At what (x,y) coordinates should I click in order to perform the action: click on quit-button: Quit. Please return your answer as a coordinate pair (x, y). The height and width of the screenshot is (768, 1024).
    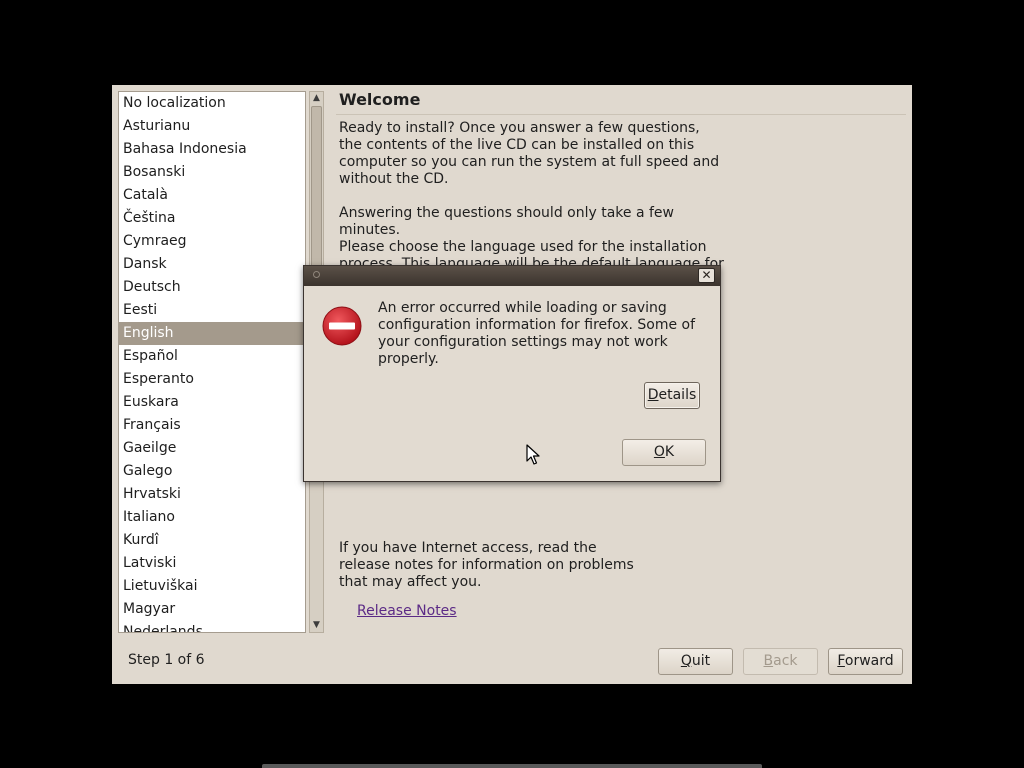
    Looking at the image, I should click on (695, 661).